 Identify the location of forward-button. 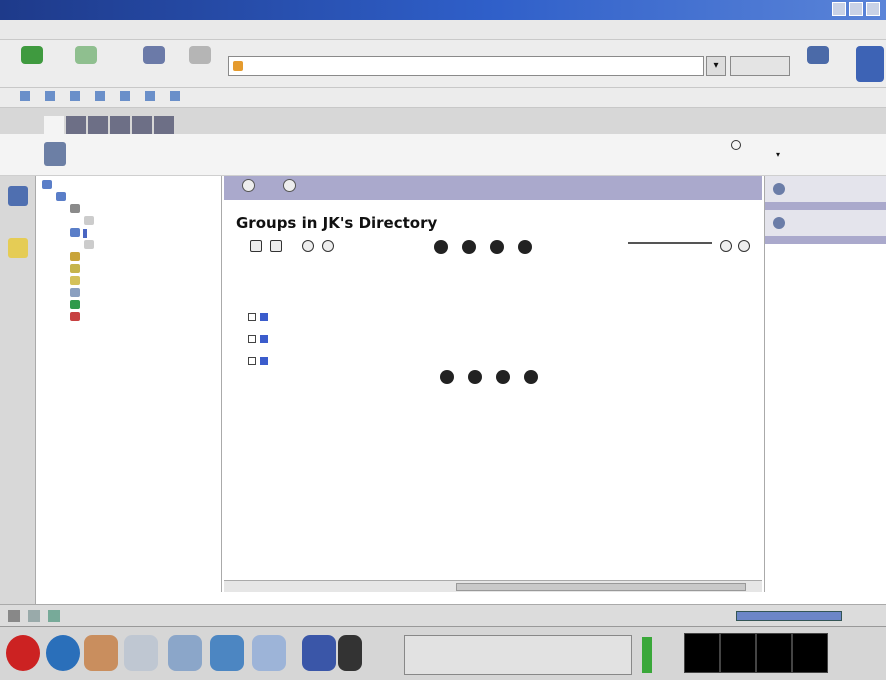
(86, 65).